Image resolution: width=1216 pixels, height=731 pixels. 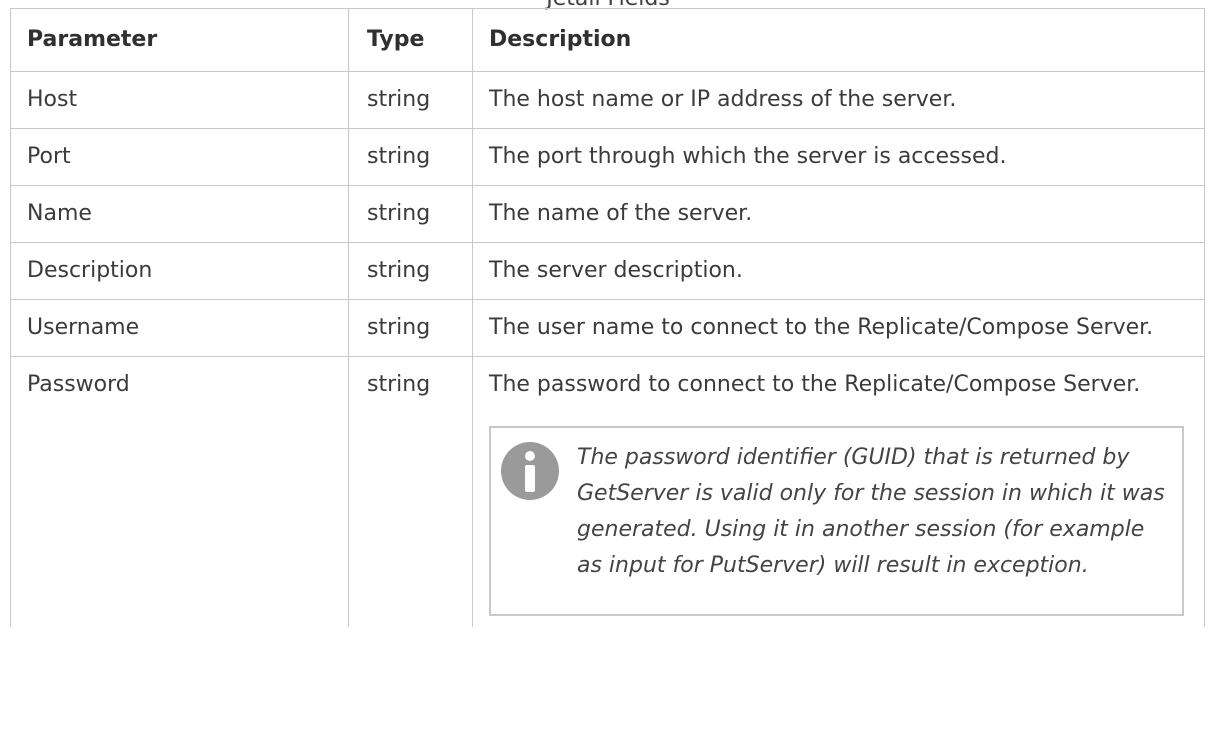 I want to click on description-cell: The name of the server., so click(x=838, y=214).